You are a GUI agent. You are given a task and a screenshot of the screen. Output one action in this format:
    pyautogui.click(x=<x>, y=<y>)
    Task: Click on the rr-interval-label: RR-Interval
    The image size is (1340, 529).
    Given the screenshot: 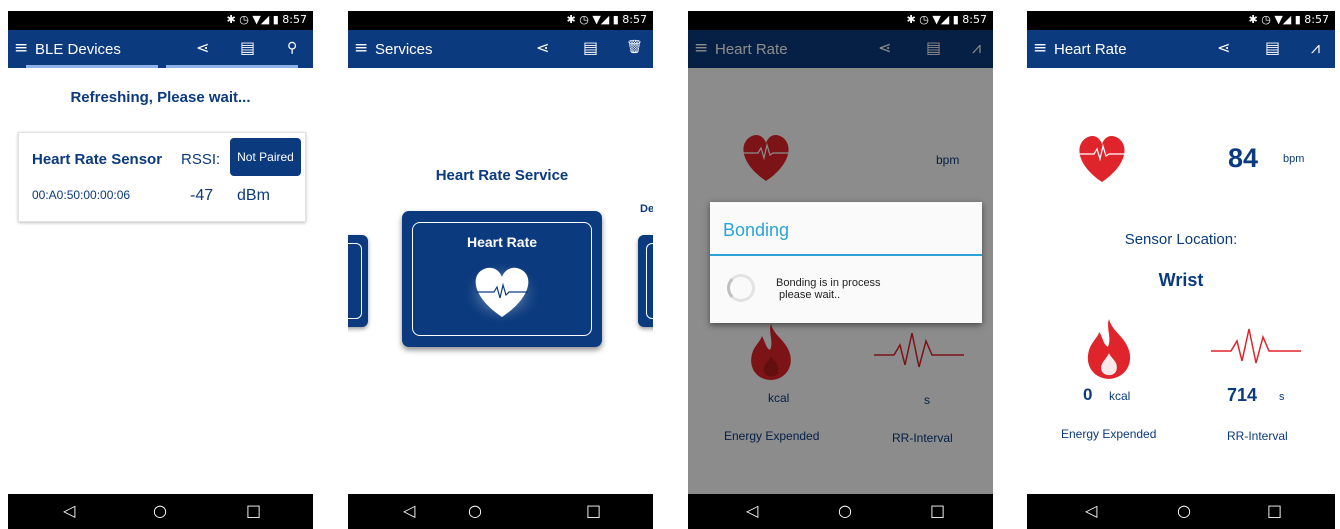 What is the action you would take?
    pyautogui.click(x=1257, y=436)
    